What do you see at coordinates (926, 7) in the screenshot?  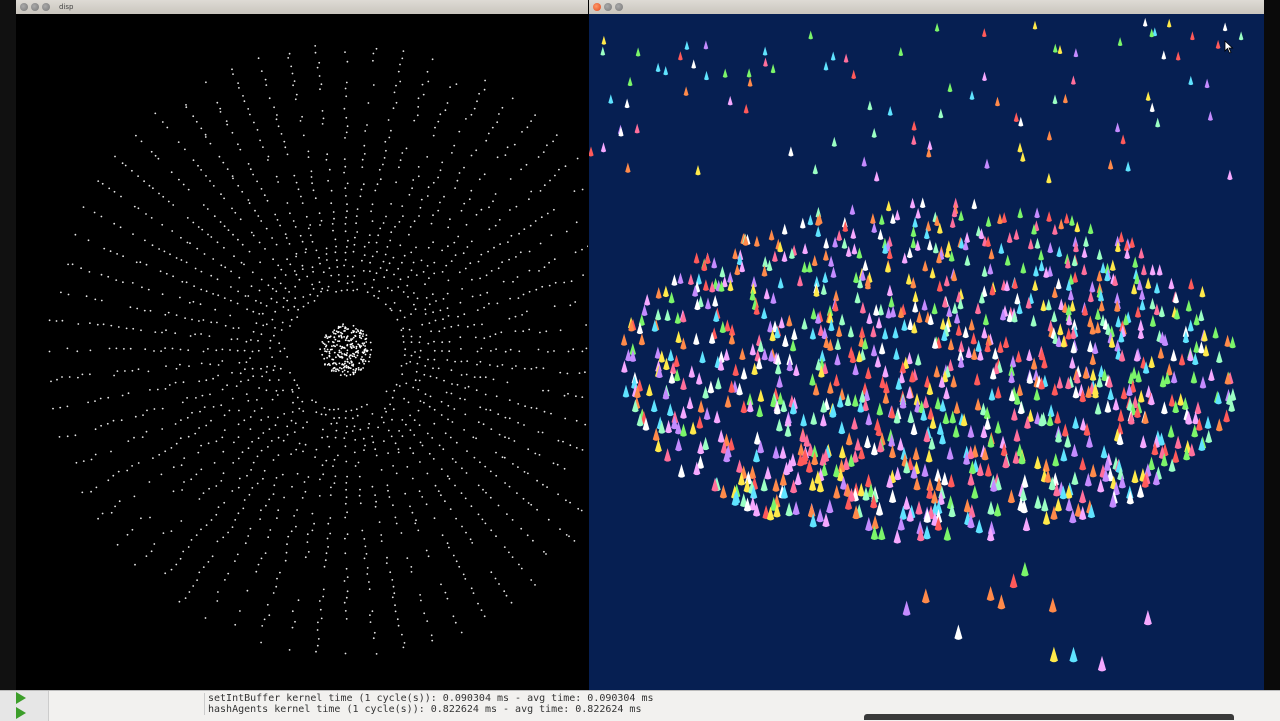 I see `window-titlebar` at bounding box center [926, 7].